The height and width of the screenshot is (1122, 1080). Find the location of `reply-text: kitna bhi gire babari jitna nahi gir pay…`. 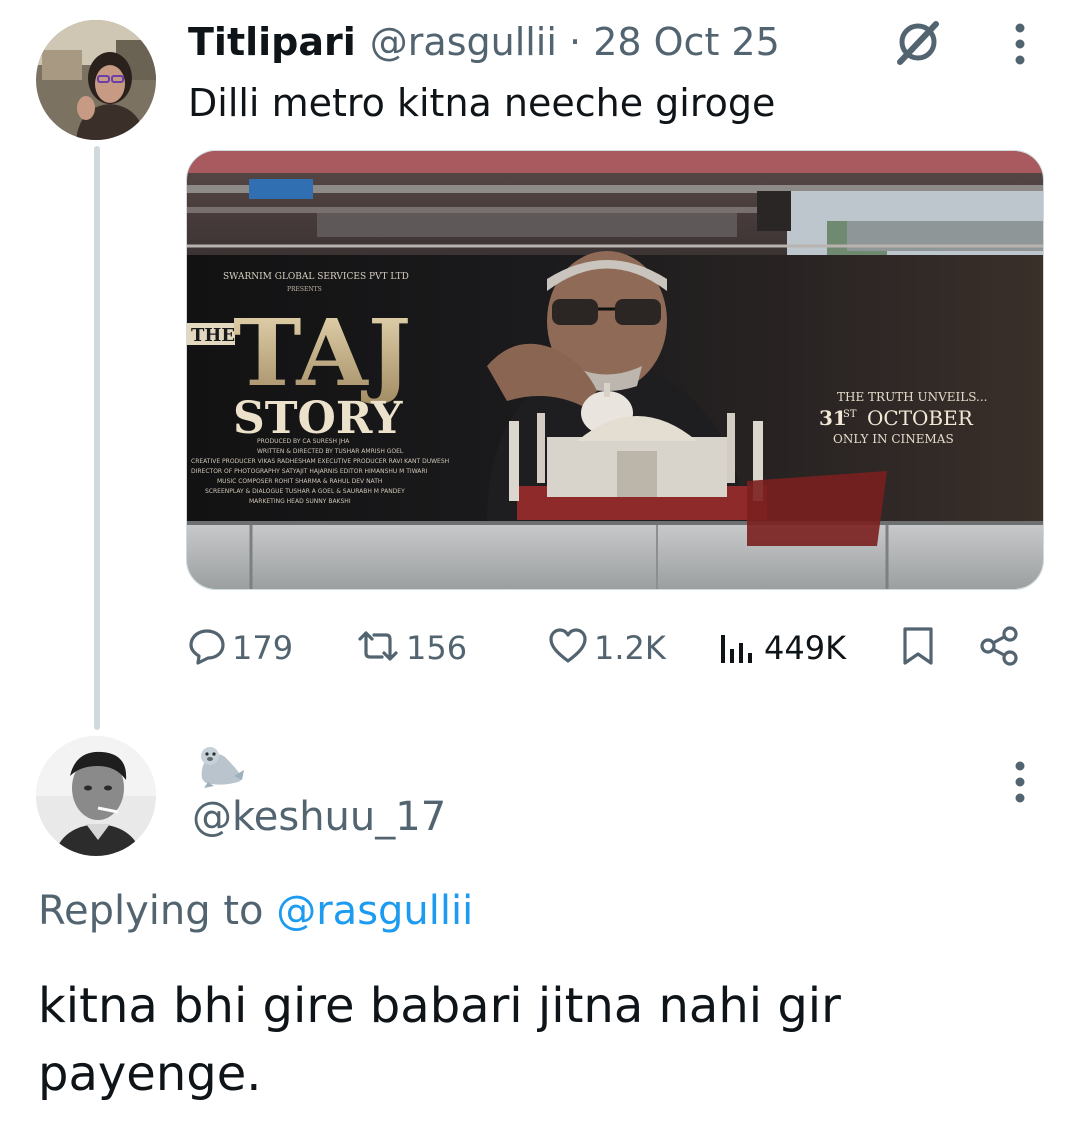

reply-text: kitna bhi gire babari jitna nahi gir pay… is located at coordinates (439, 1040).